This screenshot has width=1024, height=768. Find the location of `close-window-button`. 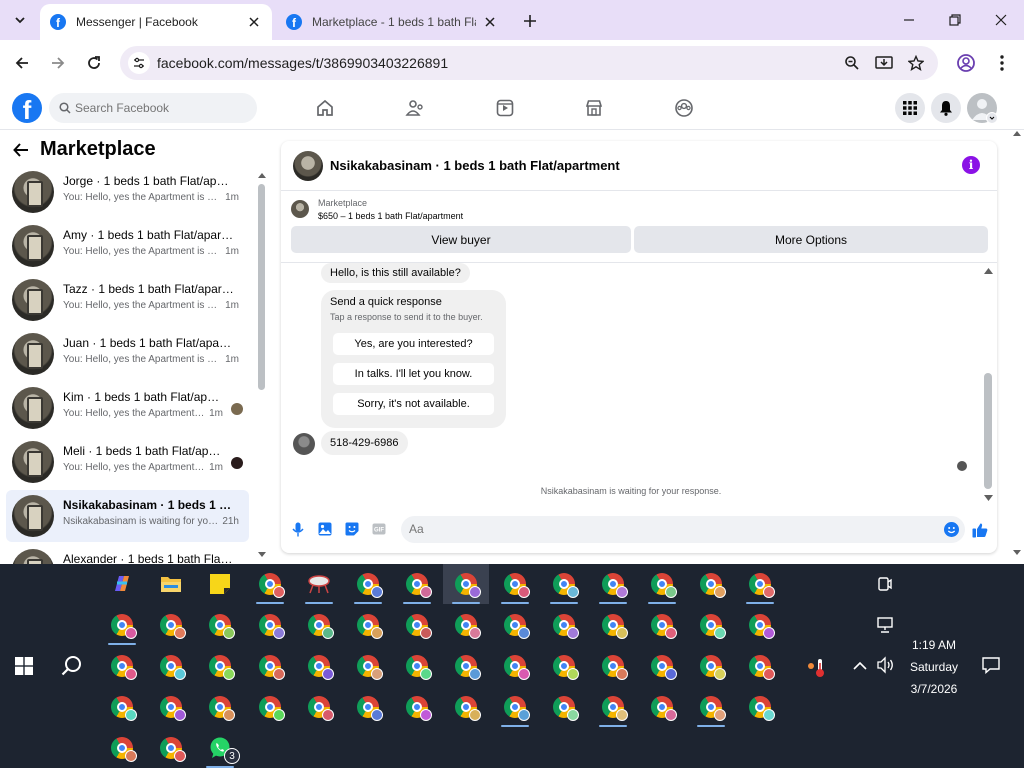

close-window-button is located at coordinates (1001, 20).